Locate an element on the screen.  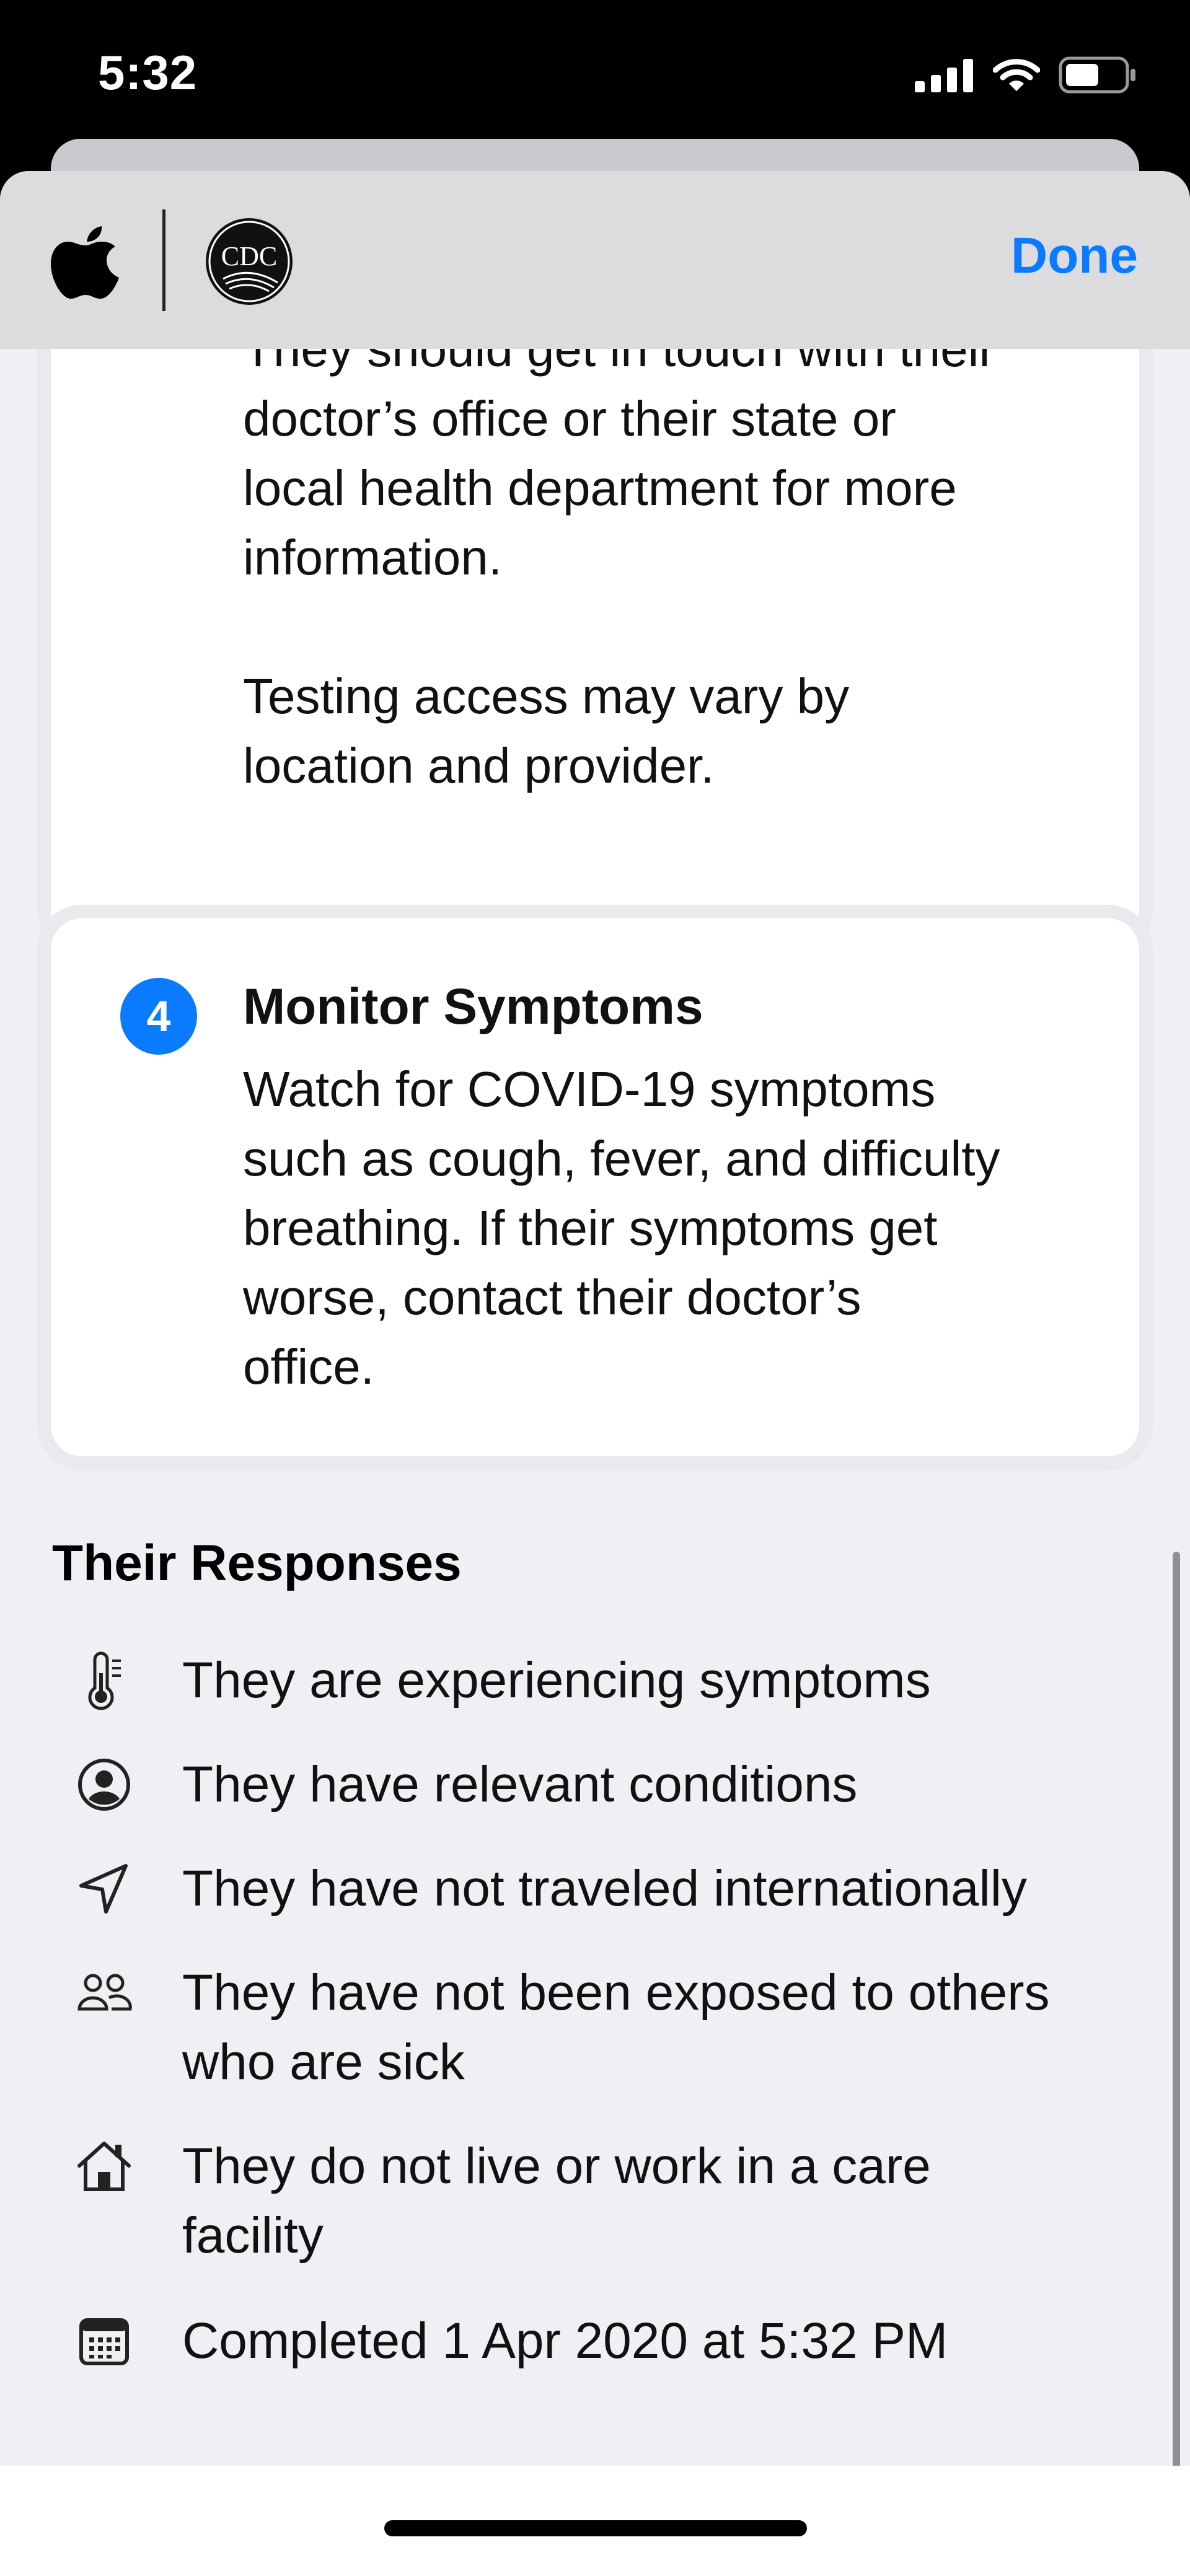
thermometer-icon is located at coordinates (104, 1682).